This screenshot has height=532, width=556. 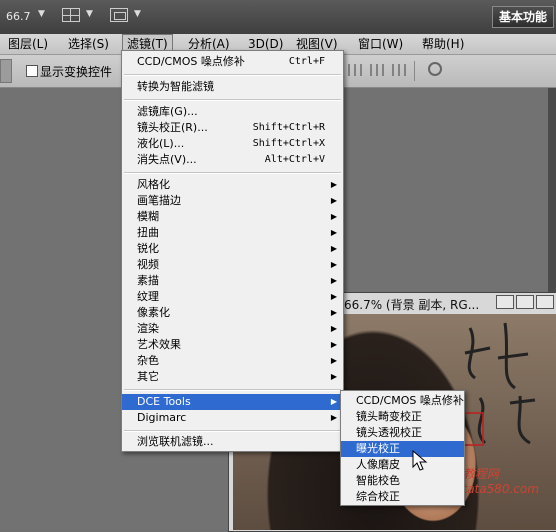 What do you see at coordinates (402, 433) in the screenshot?
I see `submenu-item-perspective: 镜头透视校正` at bounding box center [402, 433].